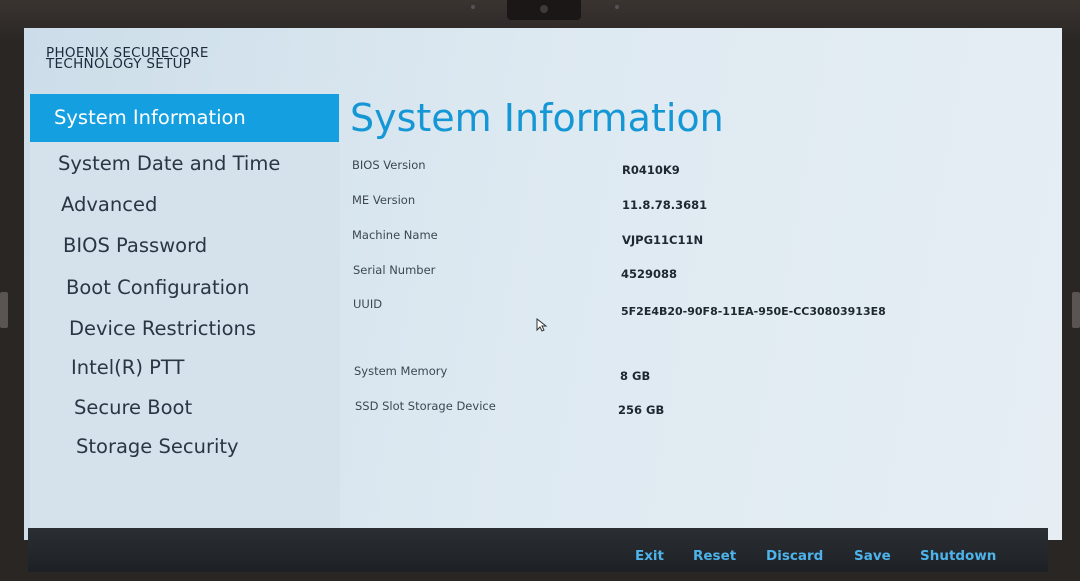 This screenshot has height=581, width=1080. What do you see at coordinates (395, 235) in the screenshot?
I see `machine-name-label: Machine Name` at bounding box center [395, 235].